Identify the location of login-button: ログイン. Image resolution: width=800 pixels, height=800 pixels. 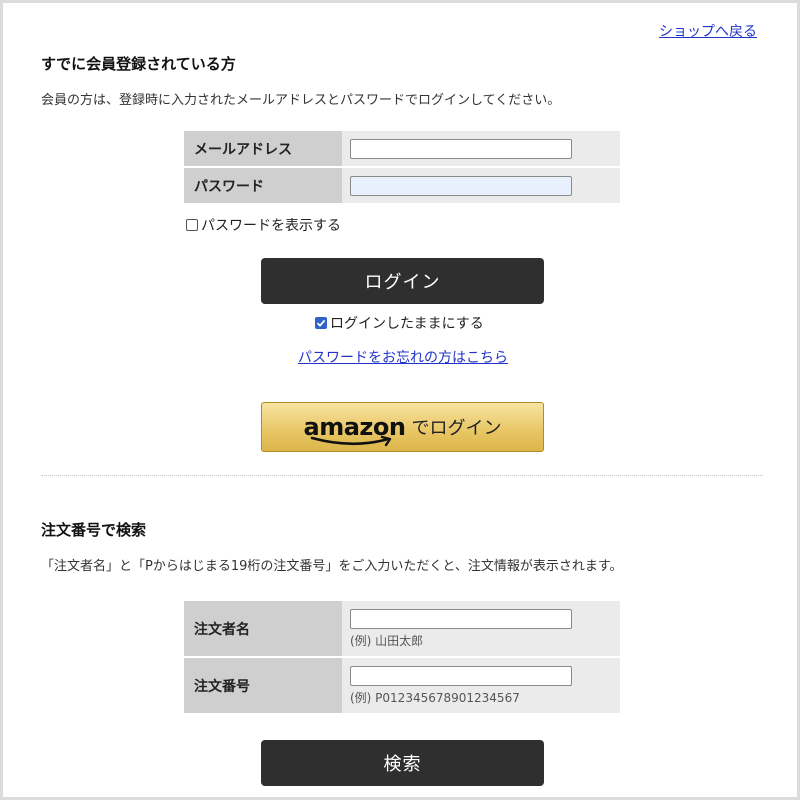
(402, 281).